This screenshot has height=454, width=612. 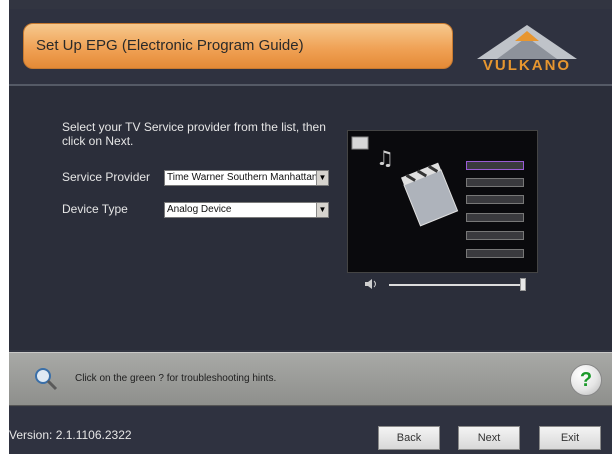 What do you see at coordinates (527, 65) in the screenshot?
I see `logo-text: VULKANO` at bounding box center [527, 65].